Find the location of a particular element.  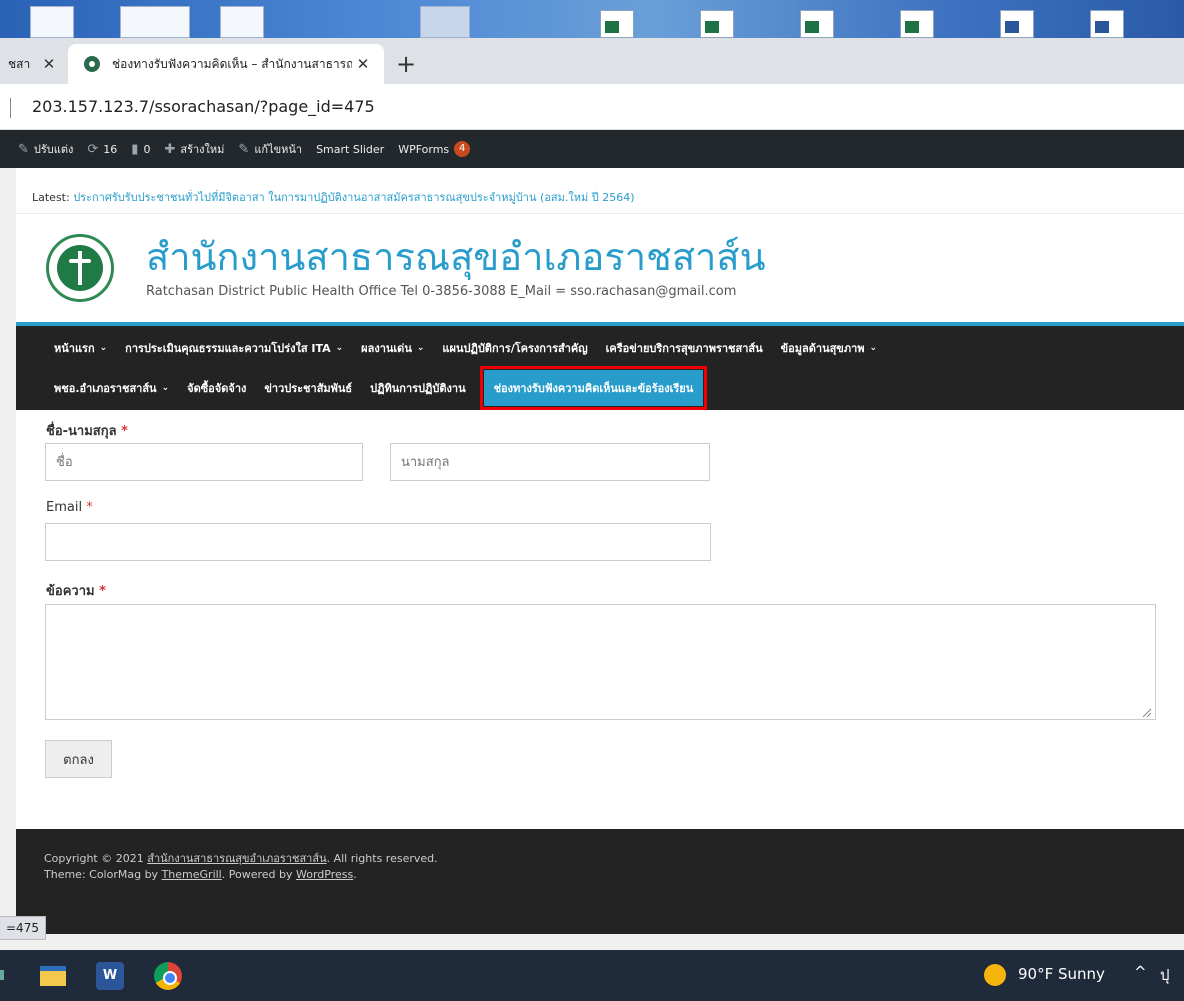

name-label: ชื่อ-นามสกุล * is located at coordinates (87, 431).